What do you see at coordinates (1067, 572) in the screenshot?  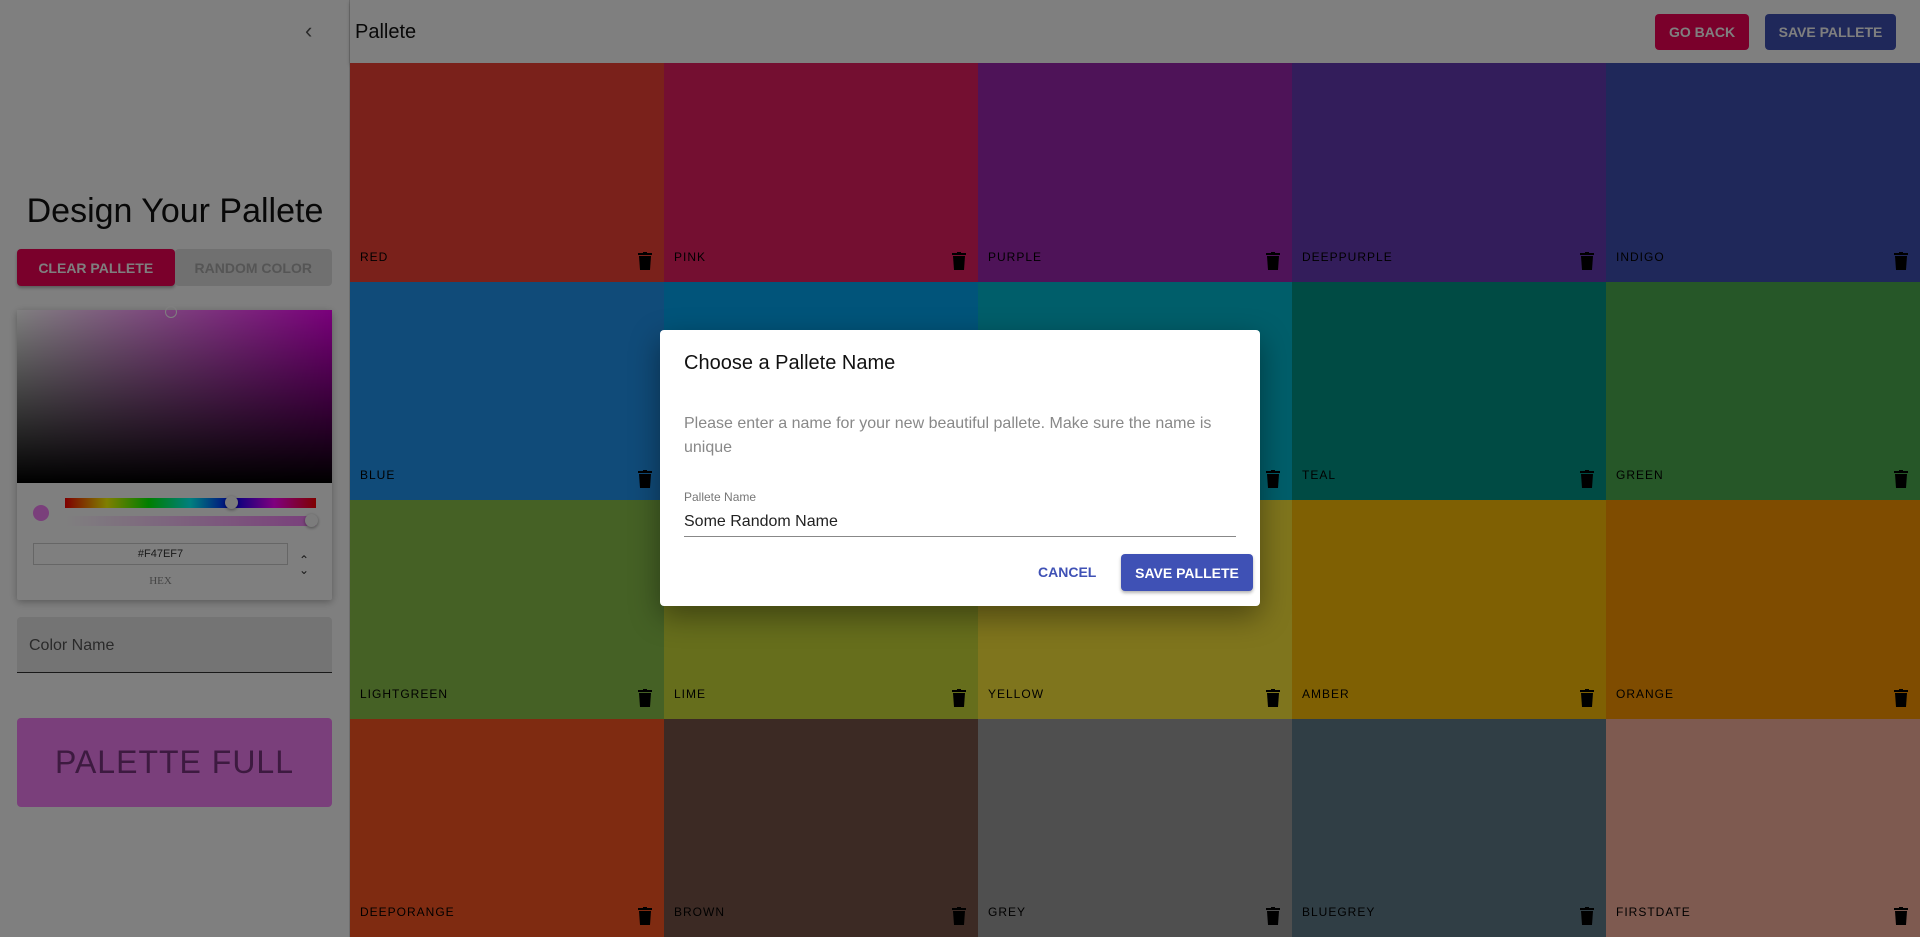 I see `cancel-button: CANCEL` at bounding box center [1067, 572].